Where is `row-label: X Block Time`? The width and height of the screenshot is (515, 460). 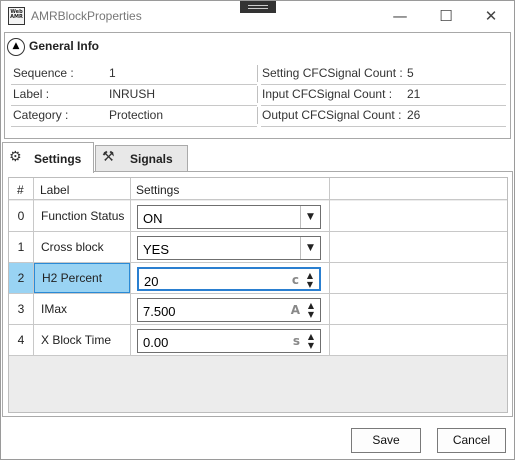 row-label: X Block Time is located at coordinates (76, 340).